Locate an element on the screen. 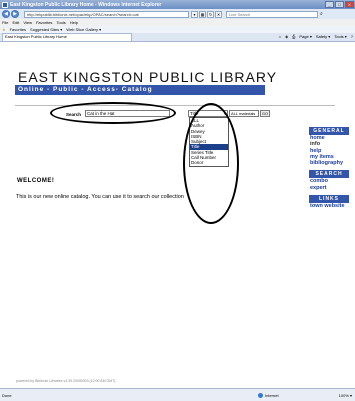 This screenshot has width=355, height=401. window-controls: _ □ X is located at coordinates (339, 4).